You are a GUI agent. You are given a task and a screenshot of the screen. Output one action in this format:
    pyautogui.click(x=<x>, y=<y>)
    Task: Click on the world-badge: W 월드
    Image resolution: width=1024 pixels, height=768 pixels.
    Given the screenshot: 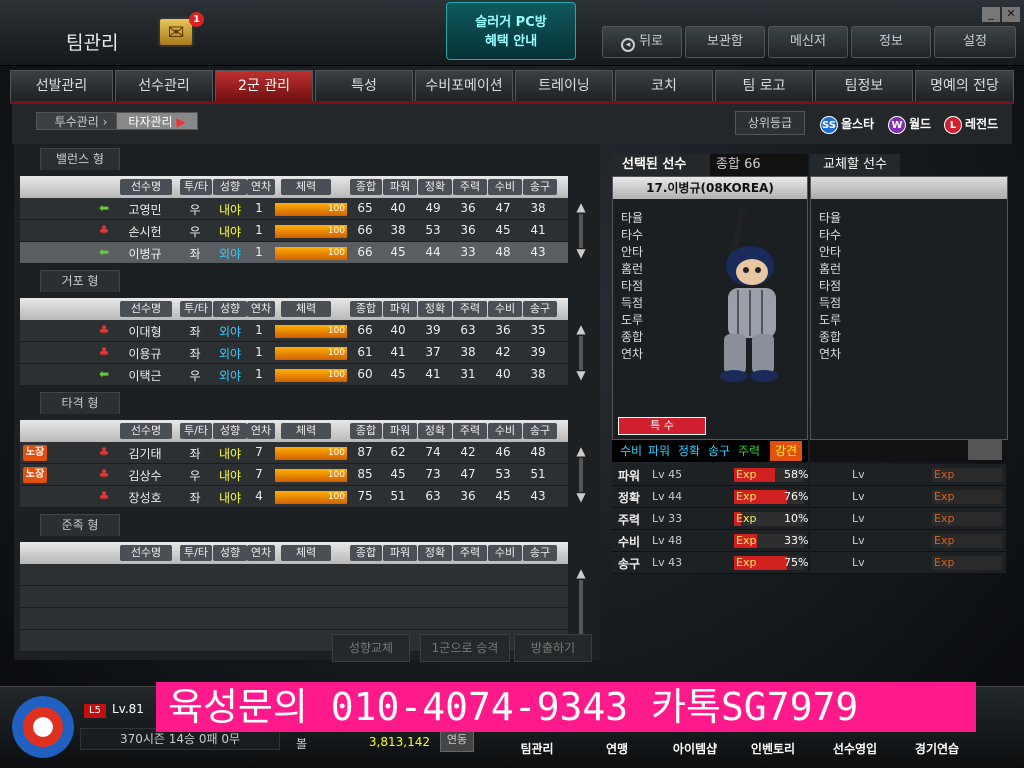 What is the action you would take?
    pyautogui.click(x=909, y=124)
    